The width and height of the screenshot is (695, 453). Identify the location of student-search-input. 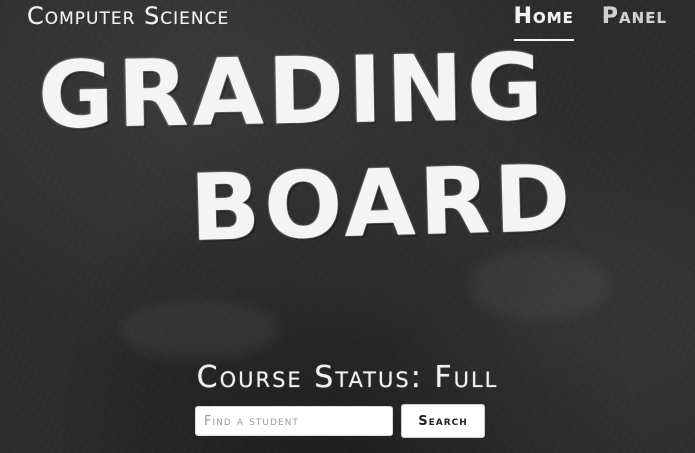
(294, 421).